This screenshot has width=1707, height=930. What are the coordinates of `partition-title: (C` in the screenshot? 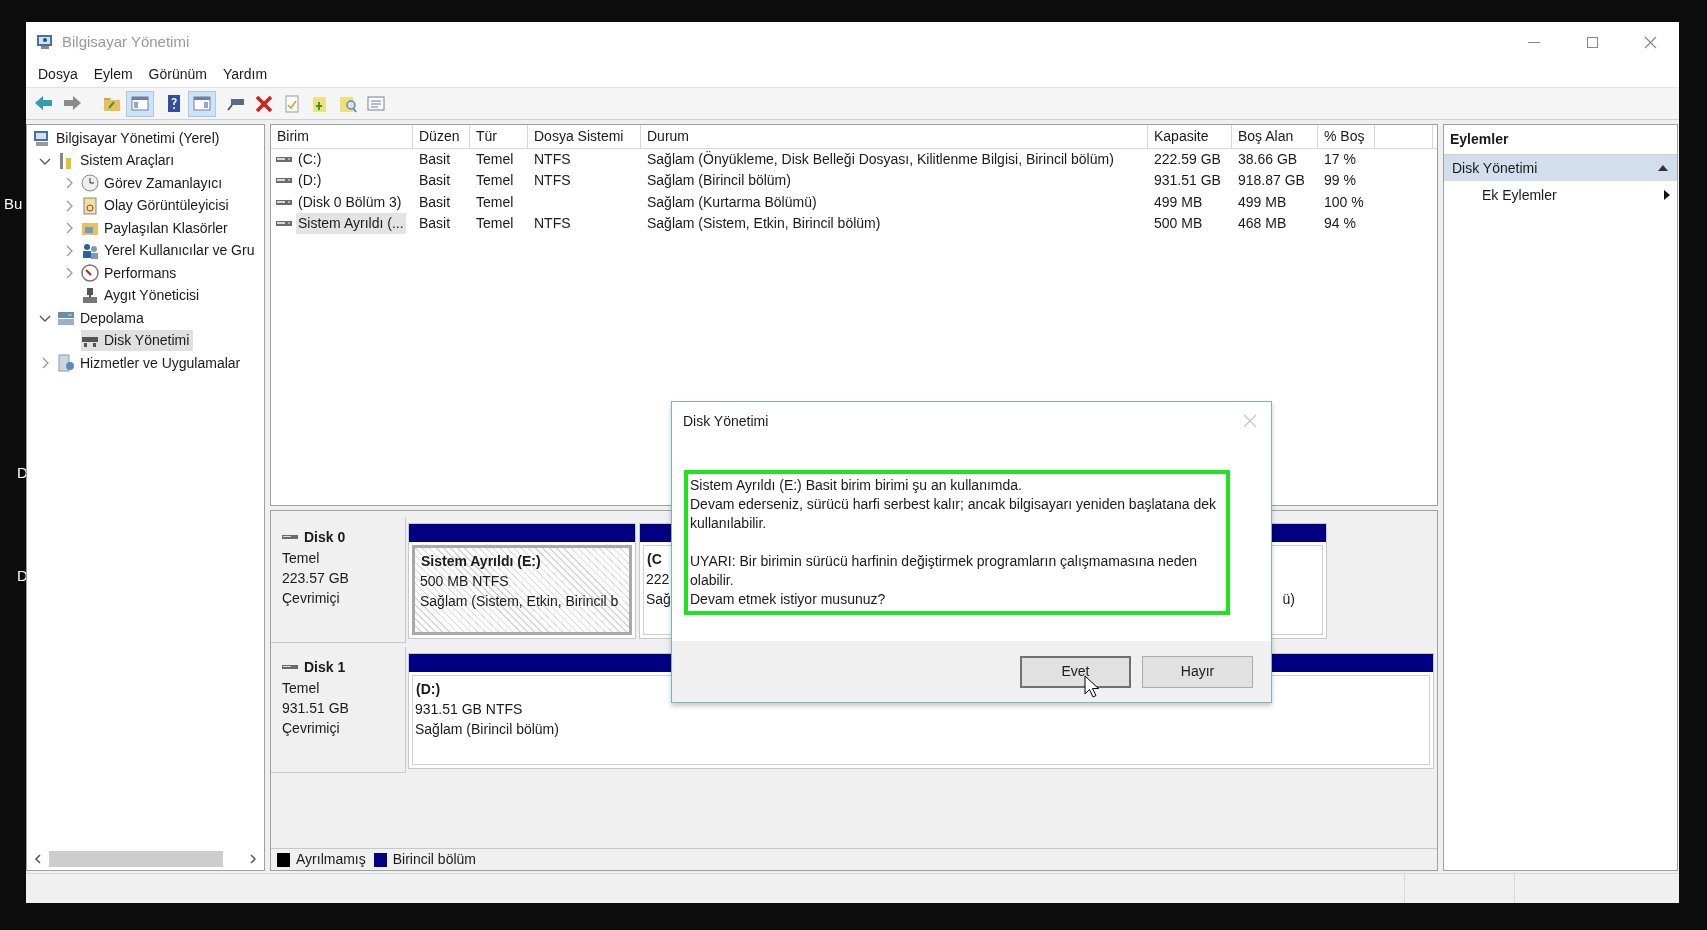 It's located at (654, 559).